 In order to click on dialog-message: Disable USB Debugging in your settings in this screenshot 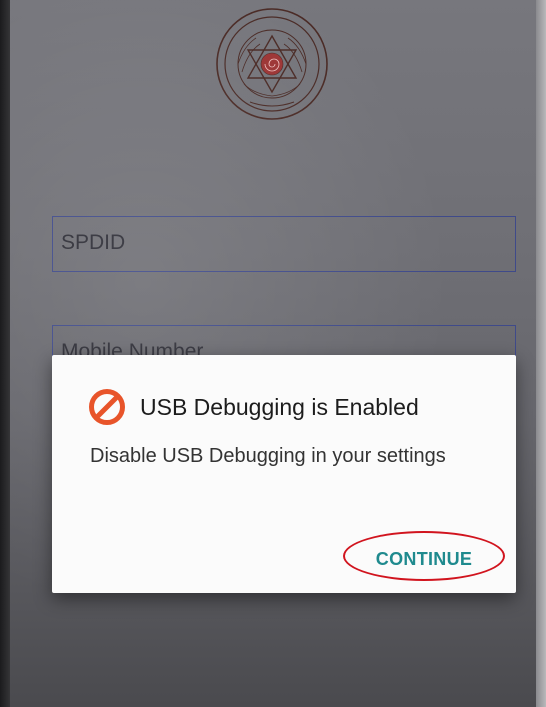, I will do `click(268, 456)`.